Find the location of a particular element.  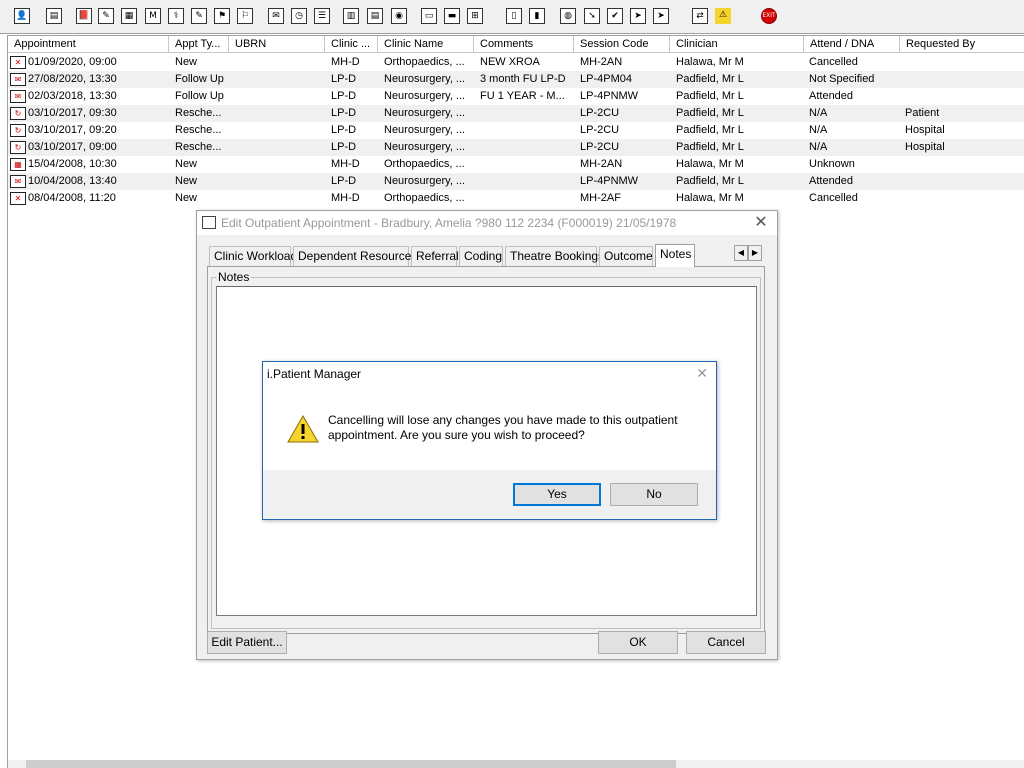

appointment-status-icon: ✉ is located at coordinates (18, 181).